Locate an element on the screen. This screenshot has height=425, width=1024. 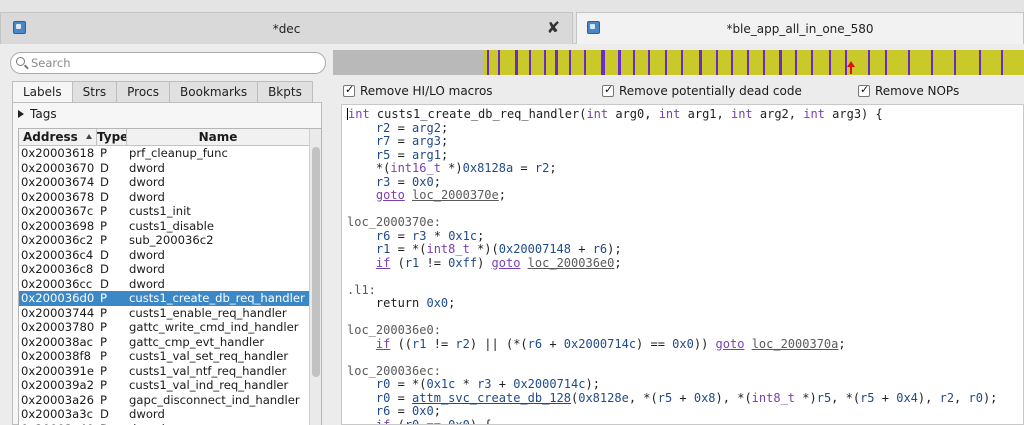
table-row: 0x20003674 Ddword is located at coordinates (164, 182).